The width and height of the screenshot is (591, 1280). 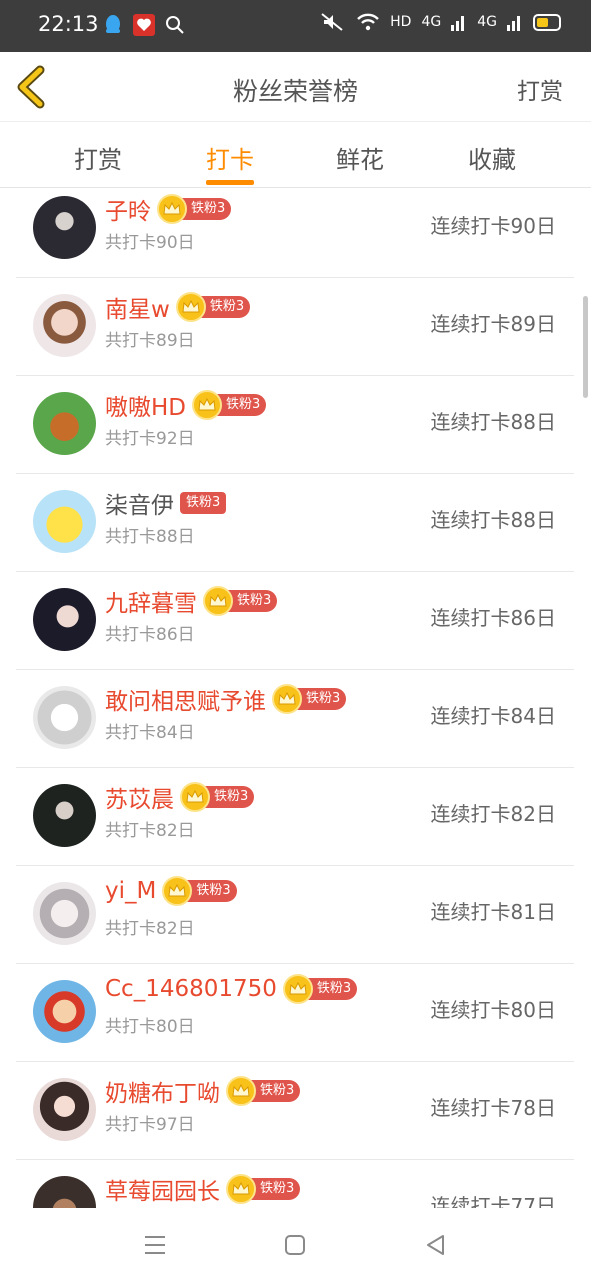 What do you see at coordinates (146, 408) in the screenshot?
I see `user-name: 嗷嗷HD` at bounding box center [146, 408].